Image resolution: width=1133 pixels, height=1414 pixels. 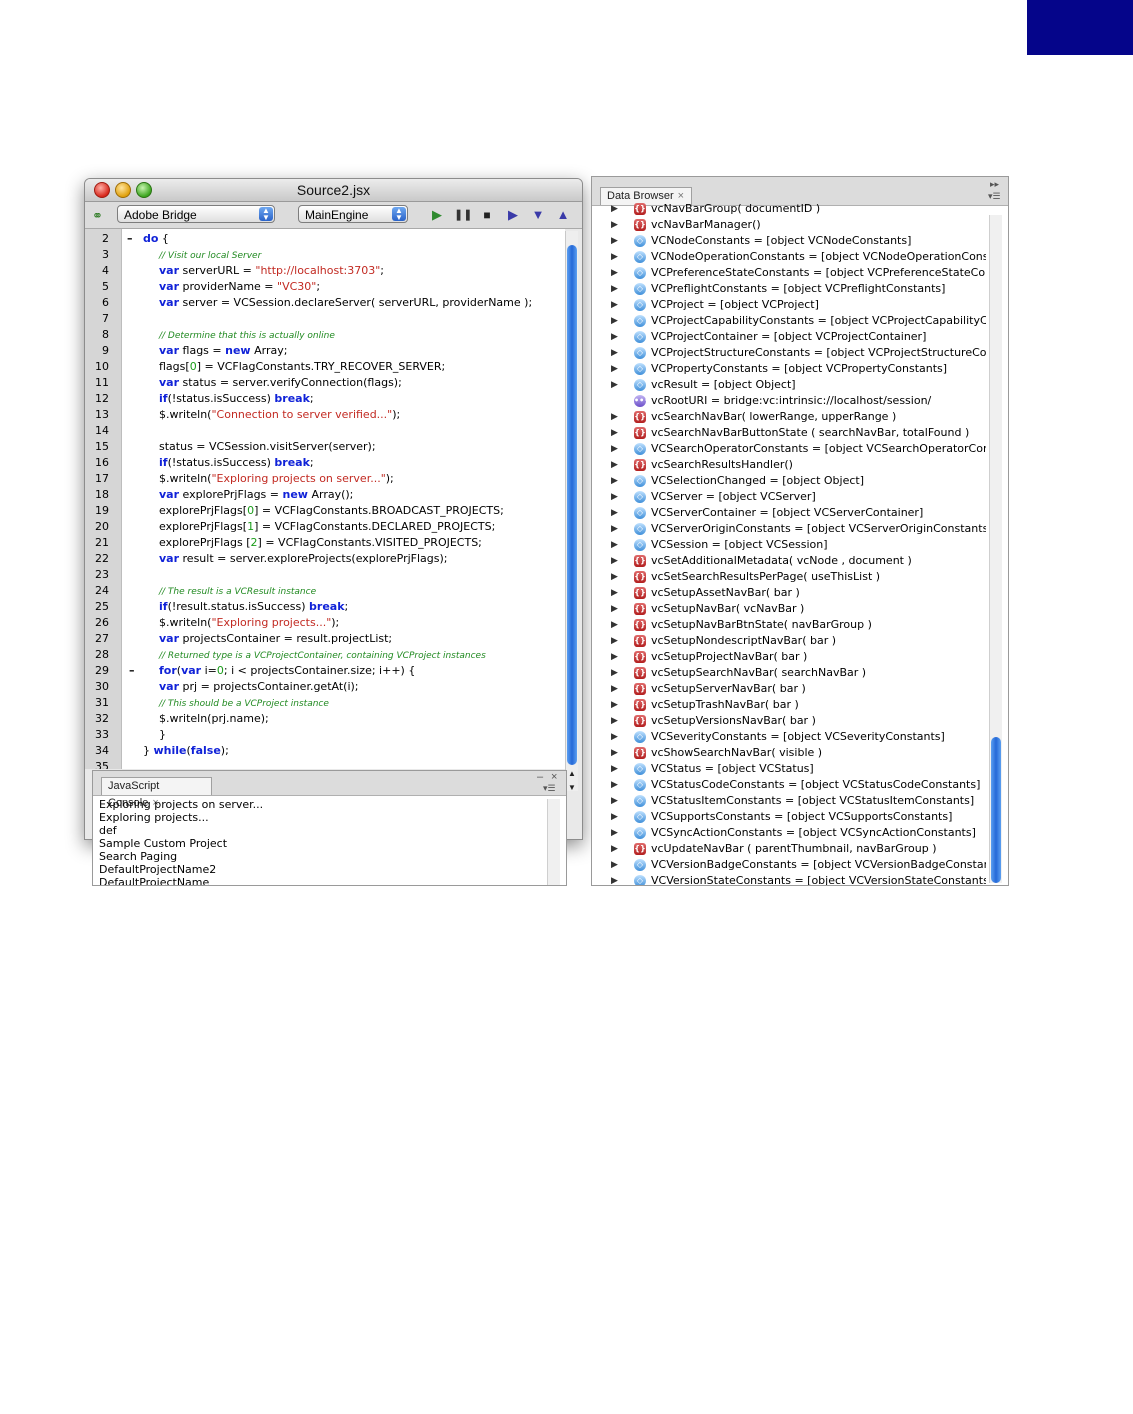 I want to click on engine-select: MainEngine ▲ ▼, so click(x=353, y=214).